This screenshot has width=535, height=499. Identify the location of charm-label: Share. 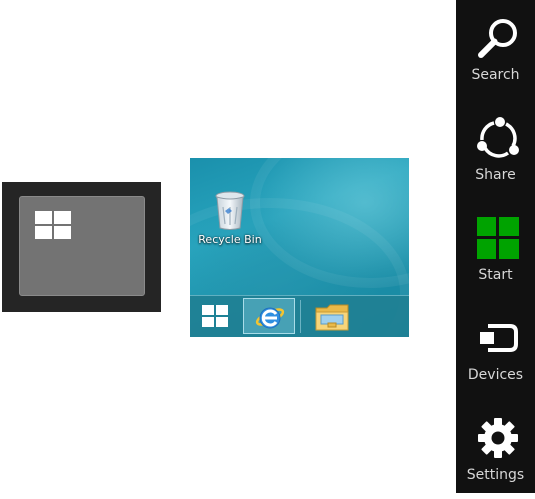
(495, 175).